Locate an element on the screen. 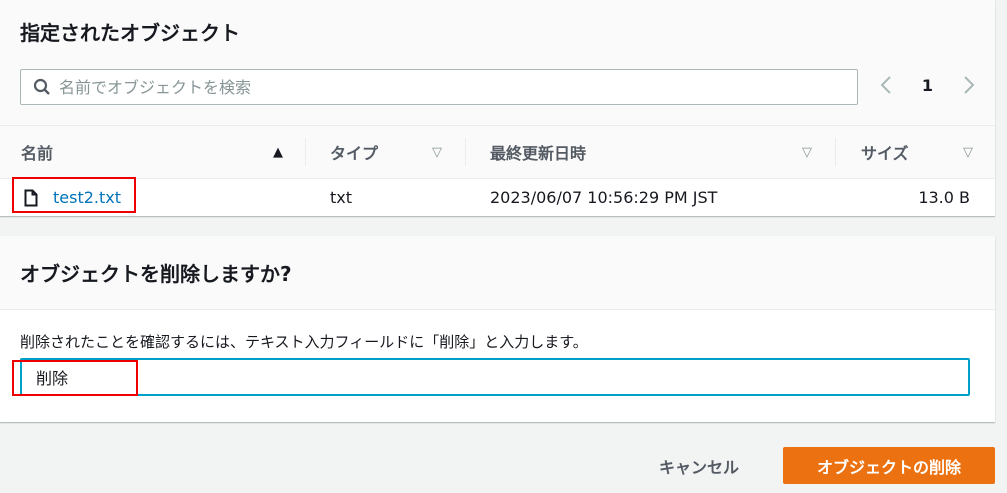 The height and width of the screenshot is (493, 1007). delete-objects-button: オブジェクトの削除 is located at coordinates (889, 465).